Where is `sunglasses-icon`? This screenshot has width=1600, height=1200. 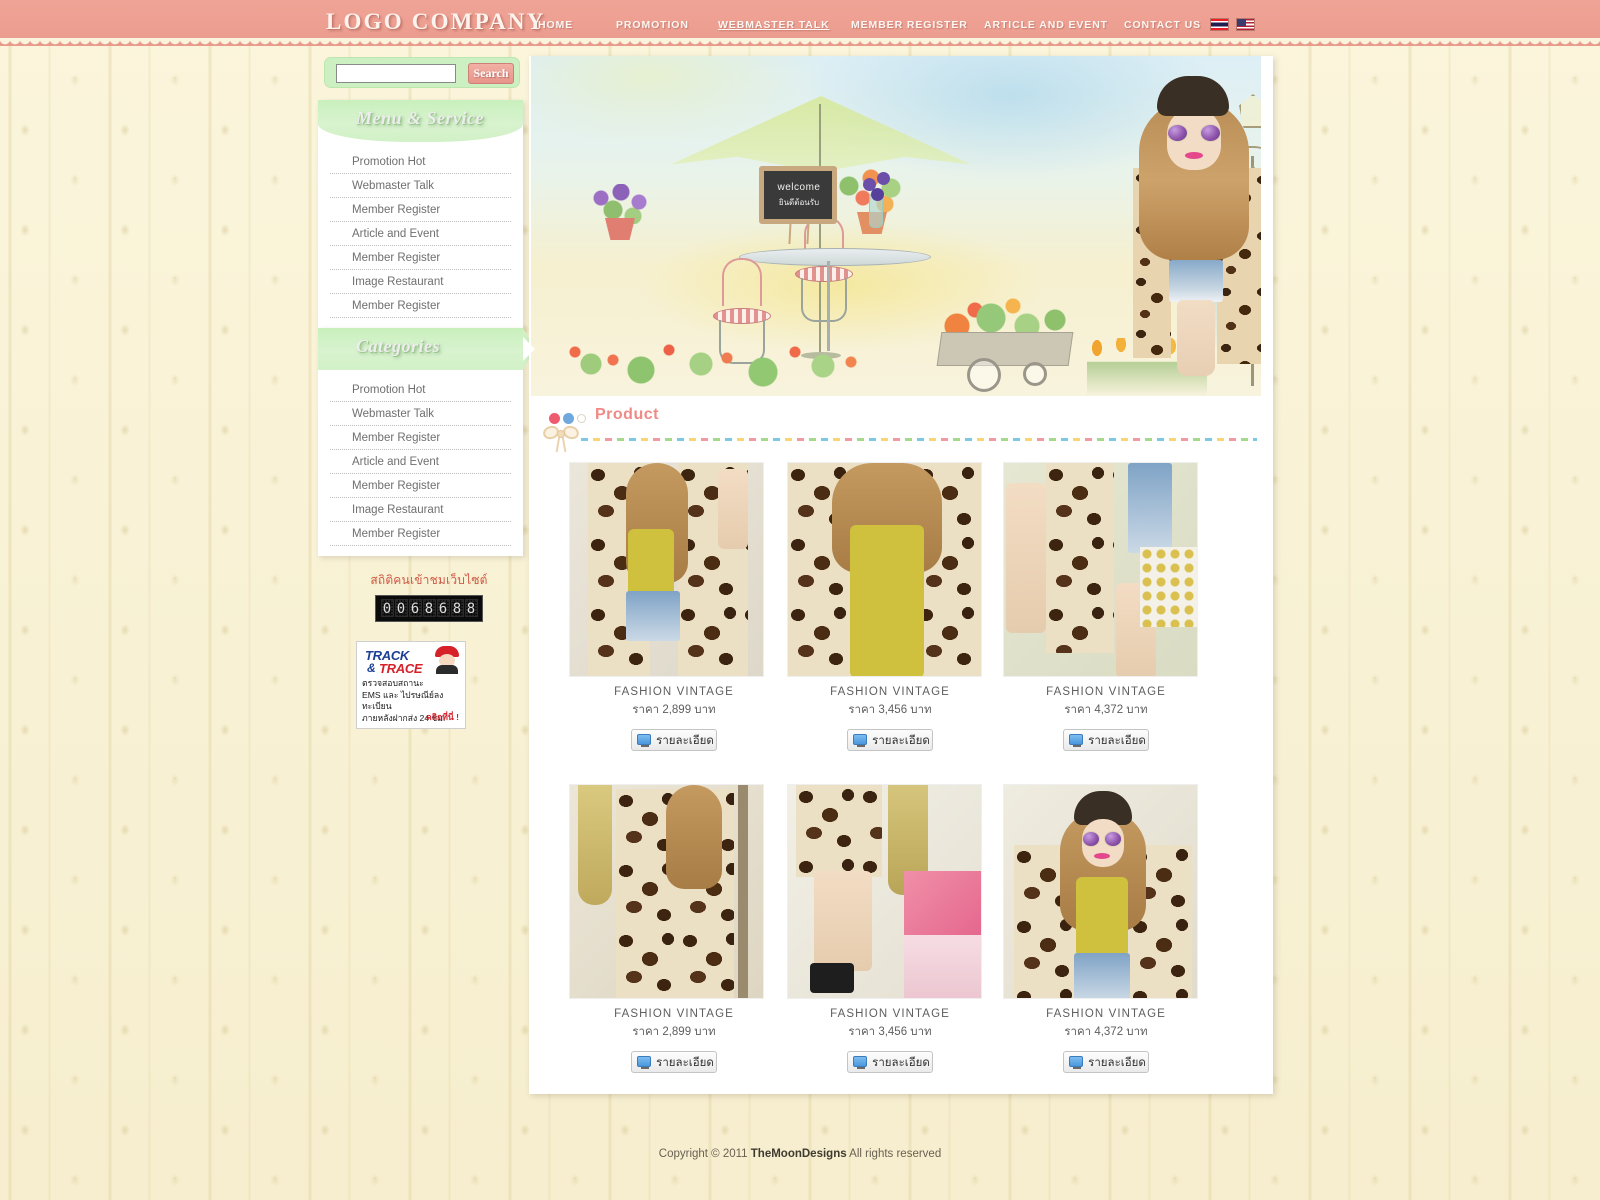
sunglasses-icon is located at coordinates (1194, 133).